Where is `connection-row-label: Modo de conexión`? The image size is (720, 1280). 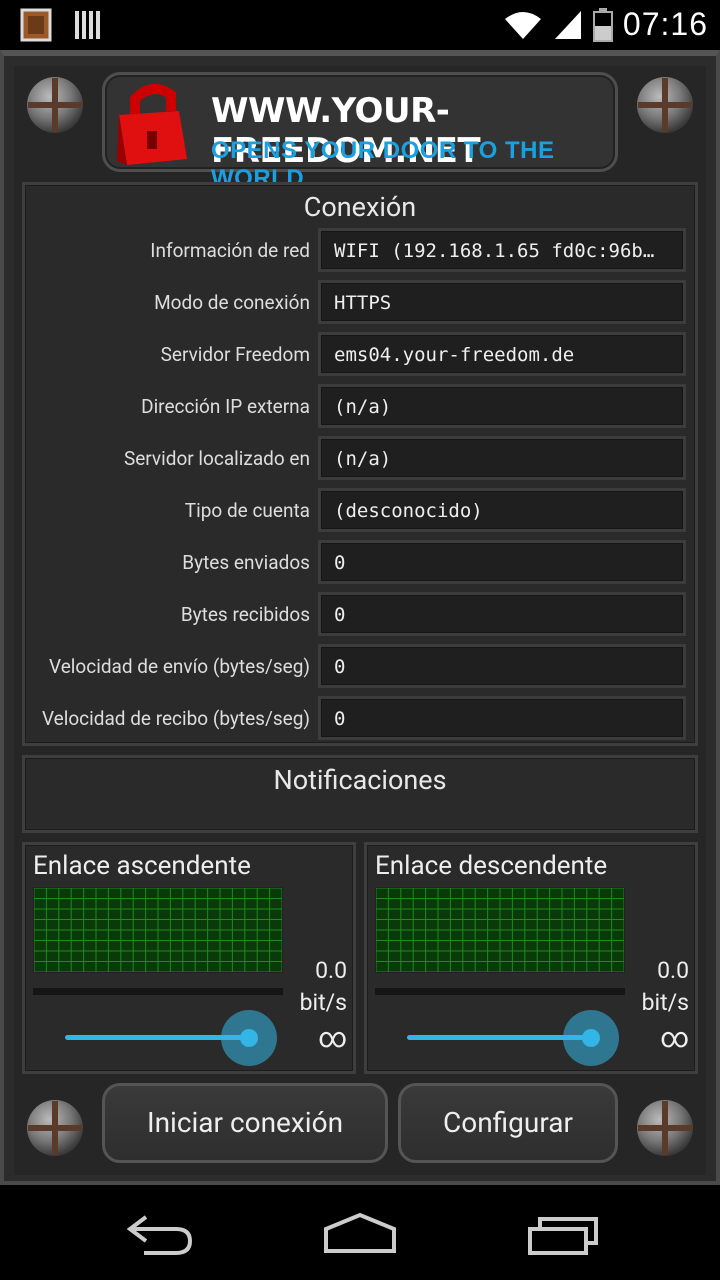 connection-row-label: Modo de conexión is located at coordinates (232, 302).